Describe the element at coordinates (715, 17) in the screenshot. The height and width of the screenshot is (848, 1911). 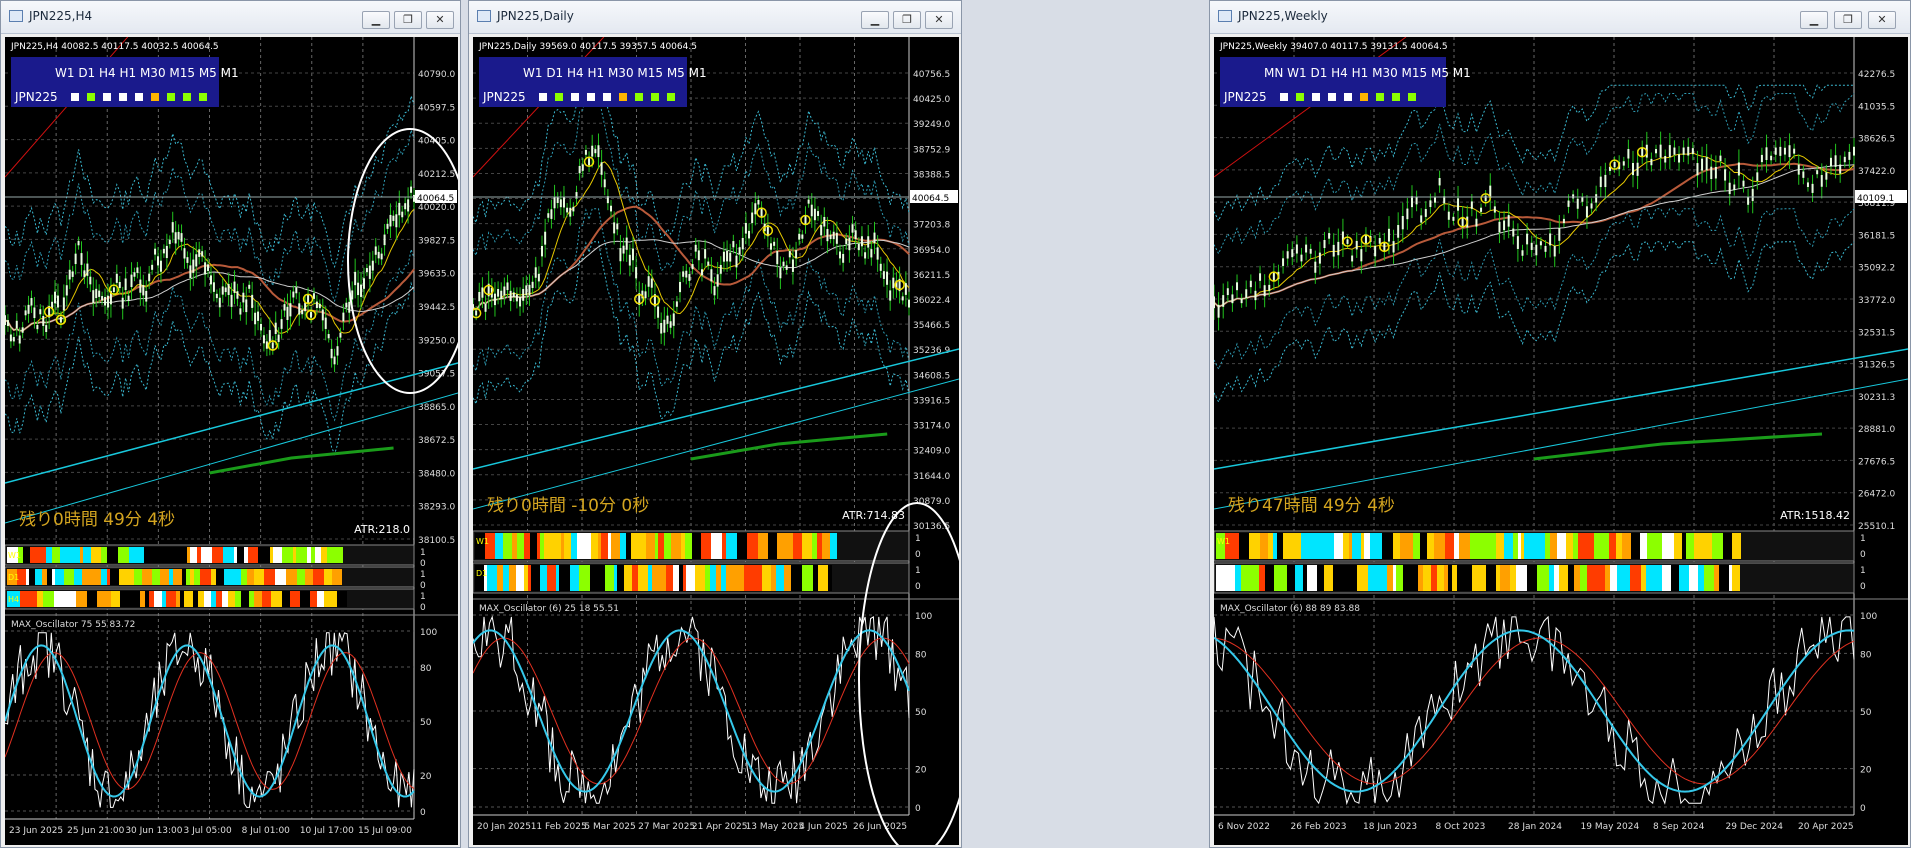
I see `title-bar: JPN225,Daily ▁ ❐ ✕` at that location.